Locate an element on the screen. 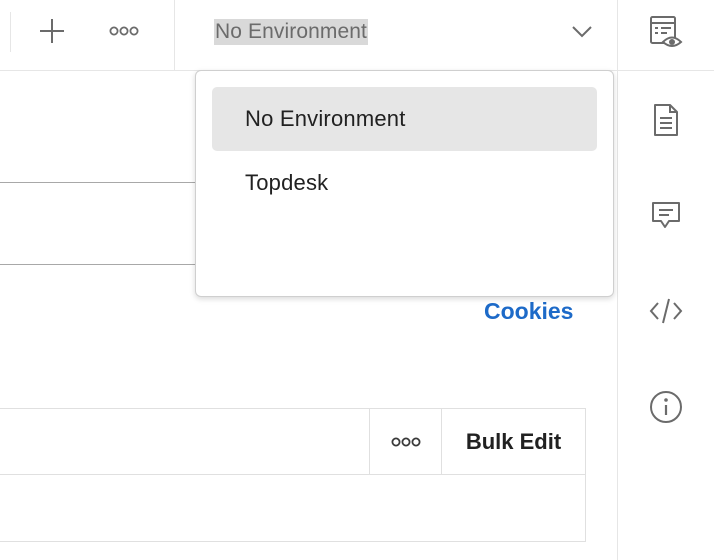 The image size is (714, 560). code-icon is located at coordinates (666, 311).